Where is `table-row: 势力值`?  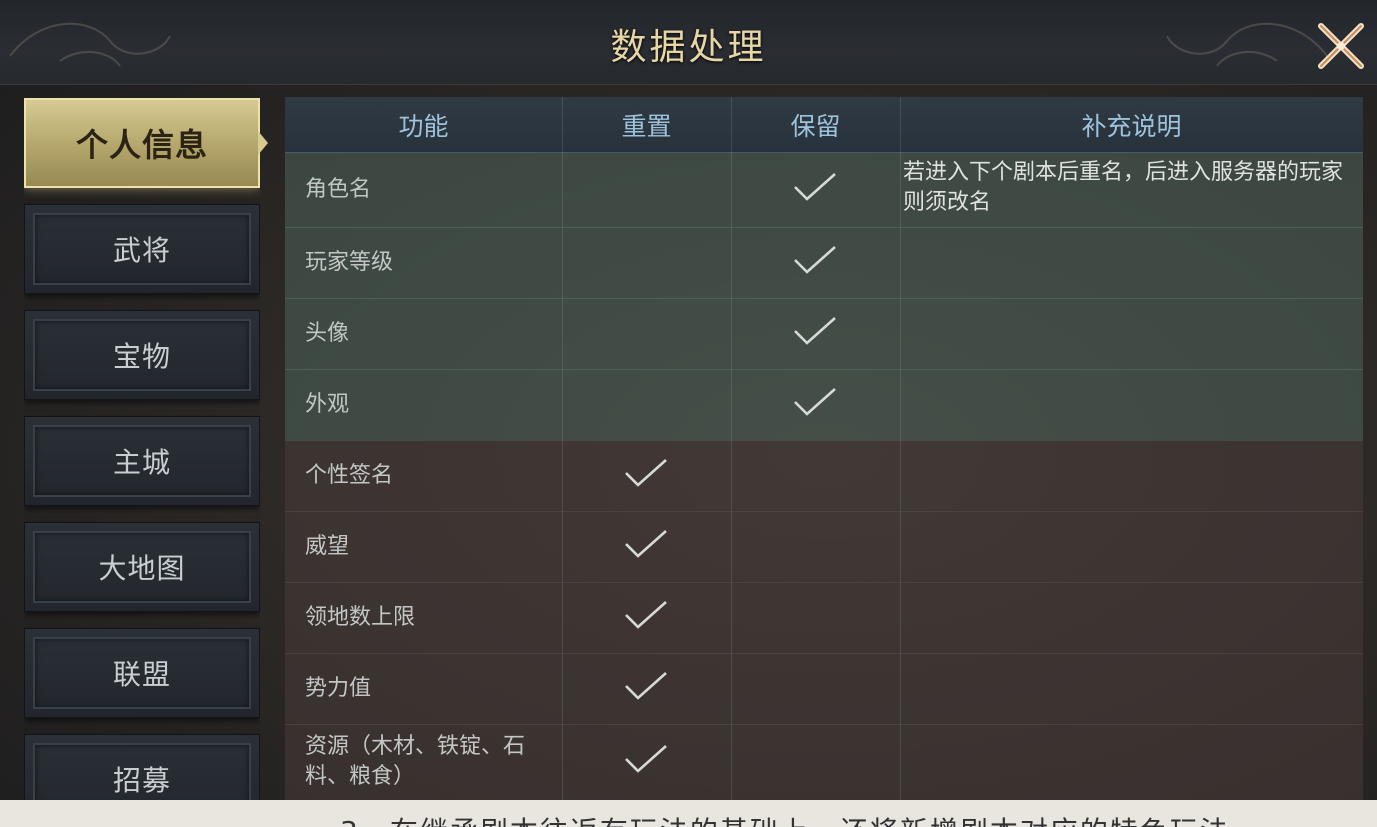 table-row: 势力值 is located at coordinates (824, 689).